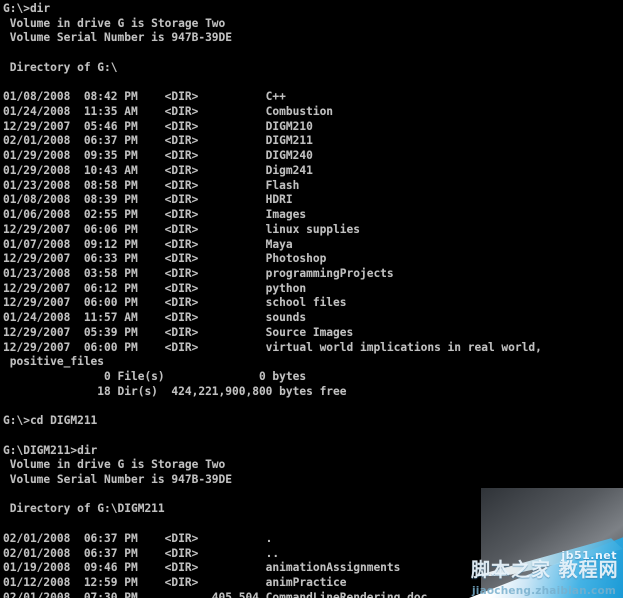 The width and height of the screenshot is (623, 598). Describe the element at coordinates (50, 450) in the screenshot. I see `console-line: G:\DIGM211>dir` at that location.